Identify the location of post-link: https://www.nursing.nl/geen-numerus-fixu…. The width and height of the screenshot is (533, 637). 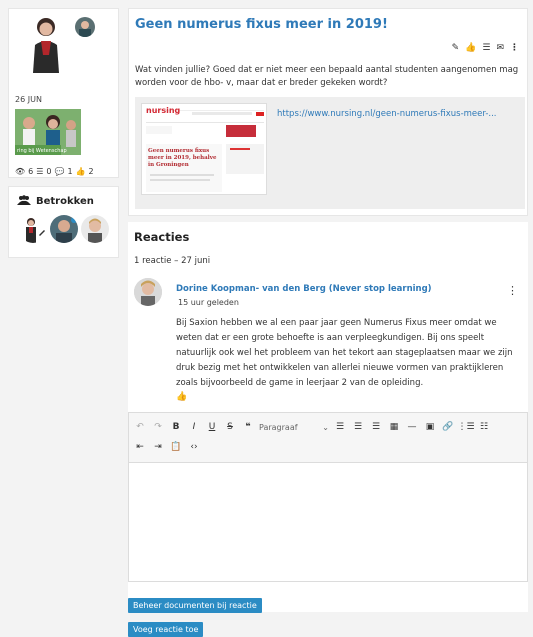
(387, 114).